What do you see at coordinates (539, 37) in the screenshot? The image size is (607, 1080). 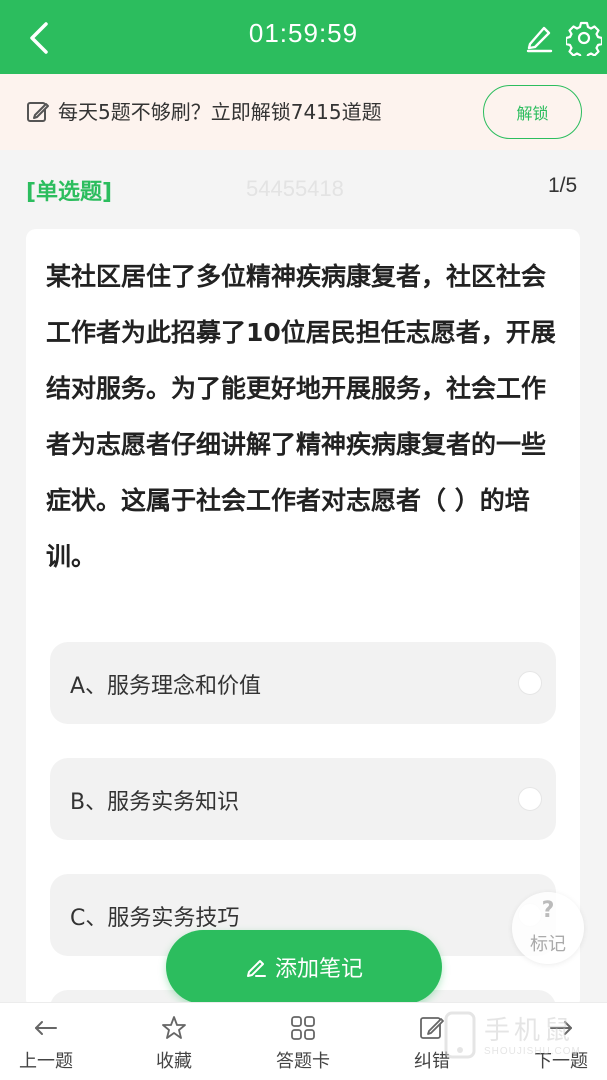 I see `edit-pen-icon` at bounding box center [539, 37].